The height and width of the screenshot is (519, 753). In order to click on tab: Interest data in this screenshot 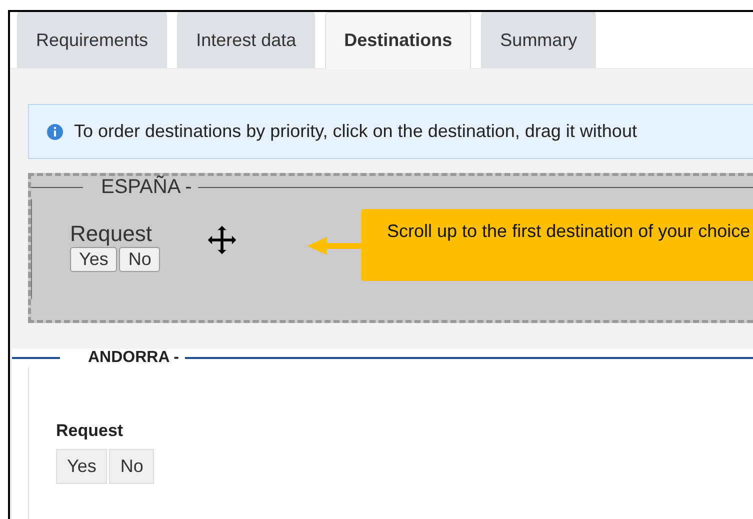, I will do `click(246, 40)`.